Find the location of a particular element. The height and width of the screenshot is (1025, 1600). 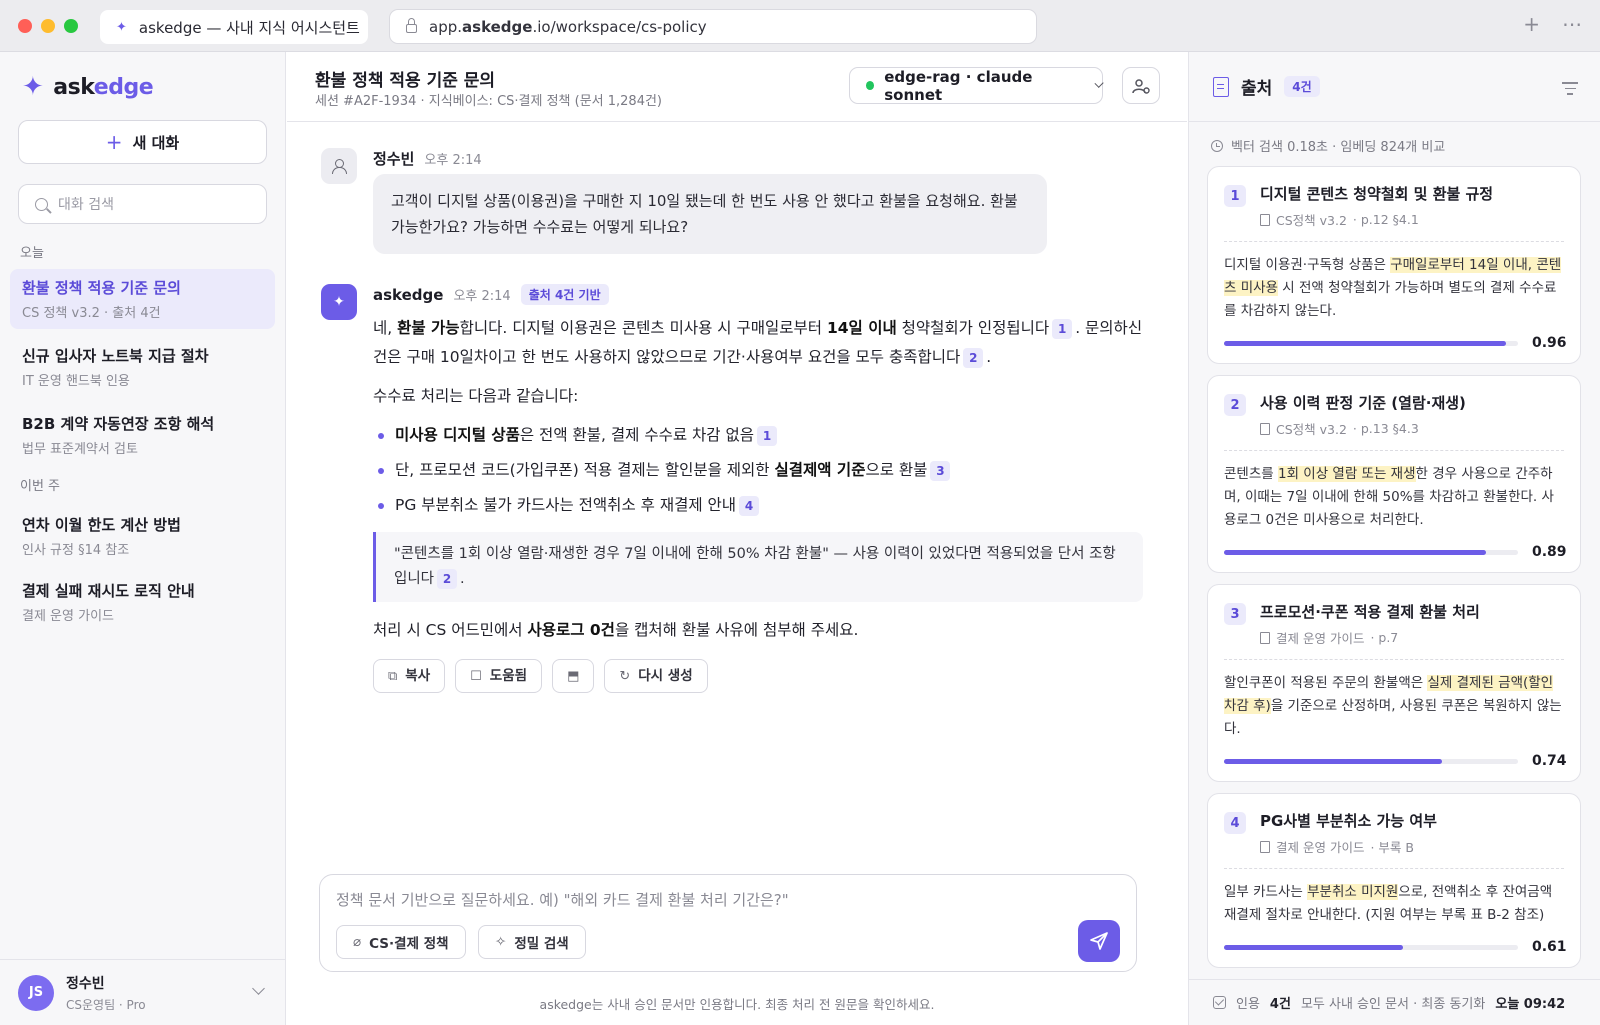

user-role: CS운영팀 · Pro is located at coordinates (106, 1004).